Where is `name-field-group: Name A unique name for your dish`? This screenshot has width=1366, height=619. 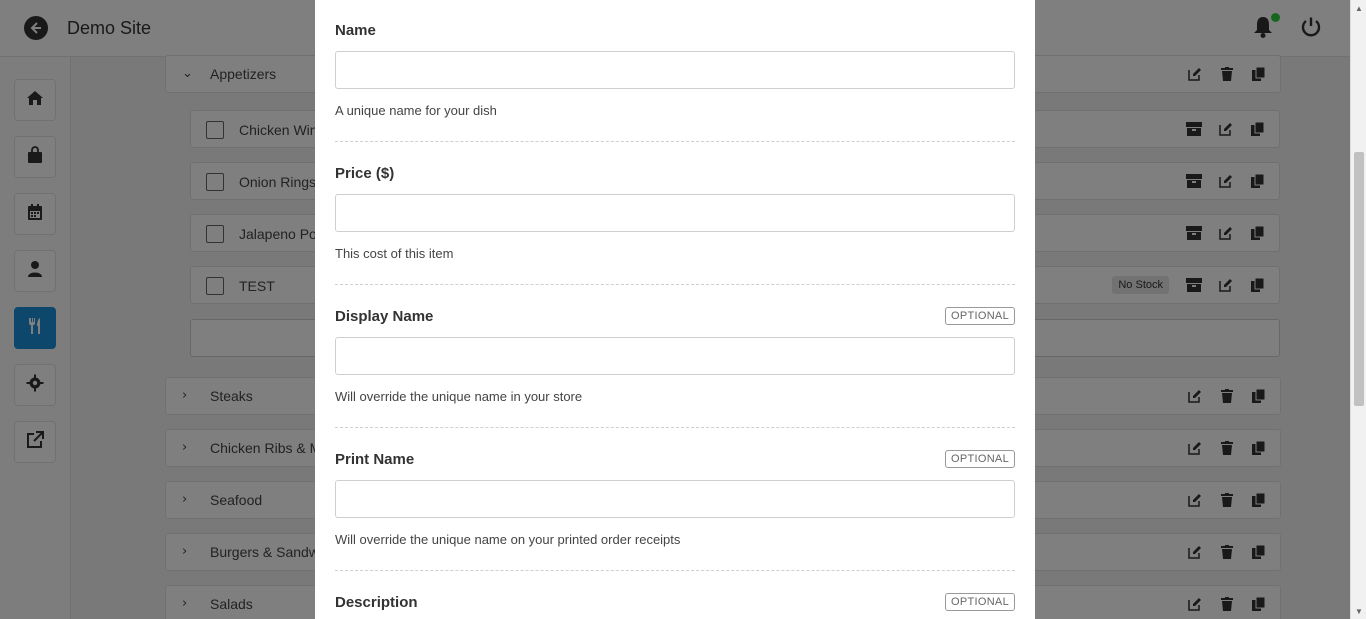 name-field-group: Name A unique name for your dish is located at coordinates (675, 70).